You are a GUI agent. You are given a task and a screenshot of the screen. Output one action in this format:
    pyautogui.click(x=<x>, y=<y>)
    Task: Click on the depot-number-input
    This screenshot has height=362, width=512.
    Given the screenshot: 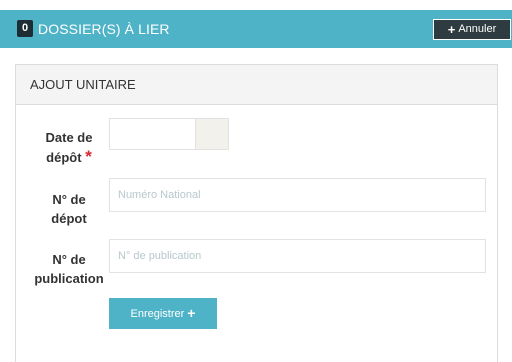 What is the action you would take?
    pyautogui.click(x=297, y=195)
    